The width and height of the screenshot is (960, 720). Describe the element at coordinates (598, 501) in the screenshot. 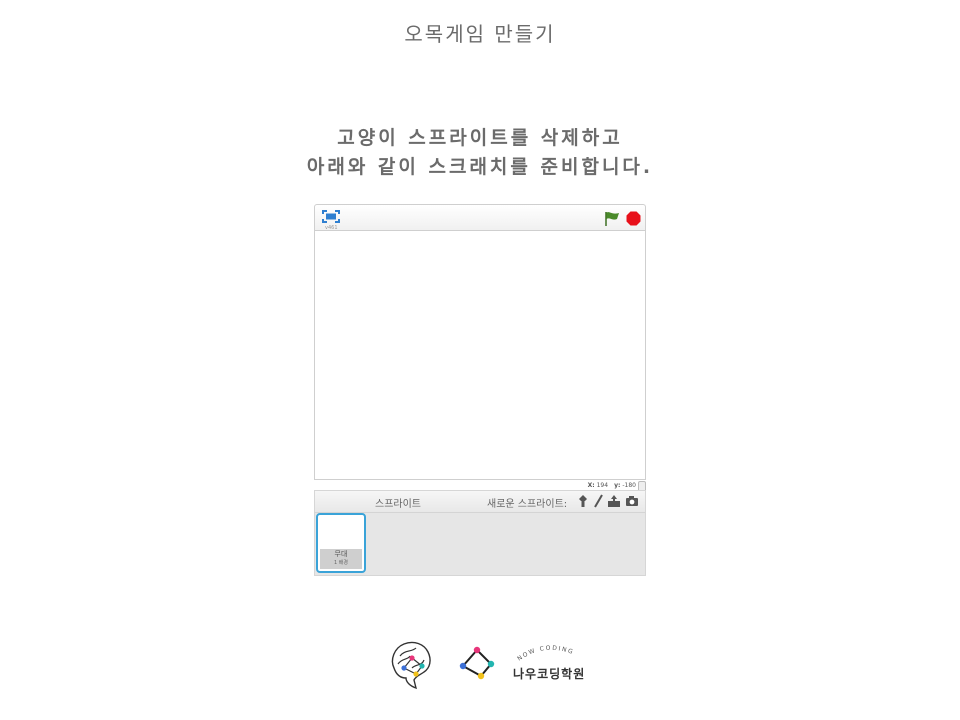

I see `paint-brush-icon` at that location.